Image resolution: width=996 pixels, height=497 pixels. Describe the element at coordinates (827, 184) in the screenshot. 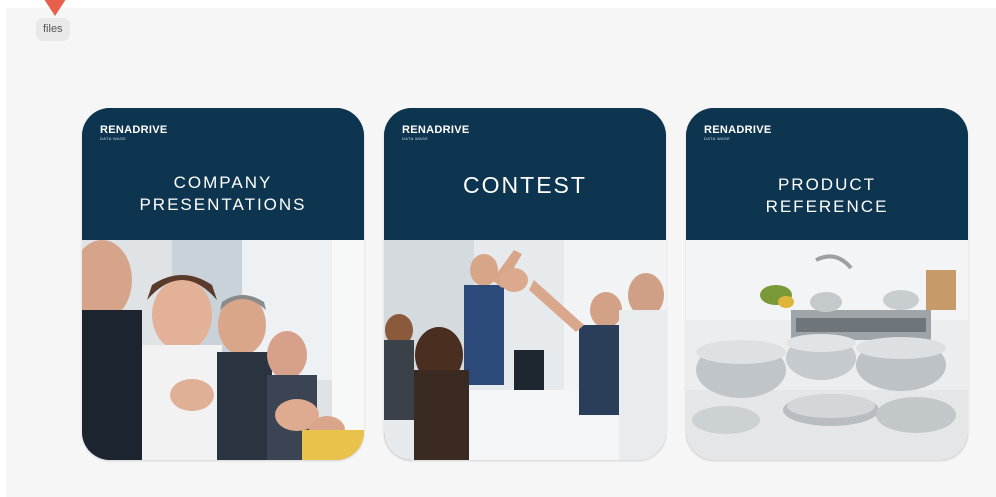

I see `card-title-line-1: PRODUCT` at that location.